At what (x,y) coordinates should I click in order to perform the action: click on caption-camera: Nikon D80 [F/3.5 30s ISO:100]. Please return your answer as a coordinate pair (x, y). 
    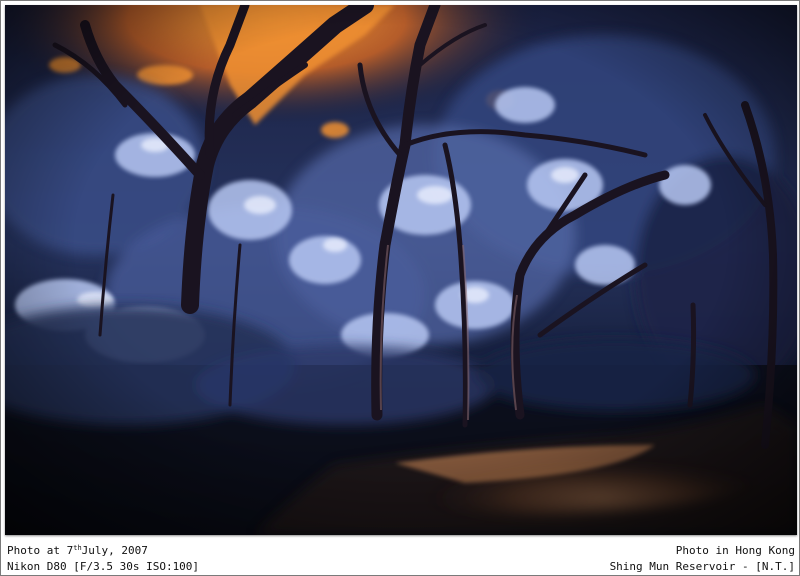
    Looking at the image, I should click on (103, 566).